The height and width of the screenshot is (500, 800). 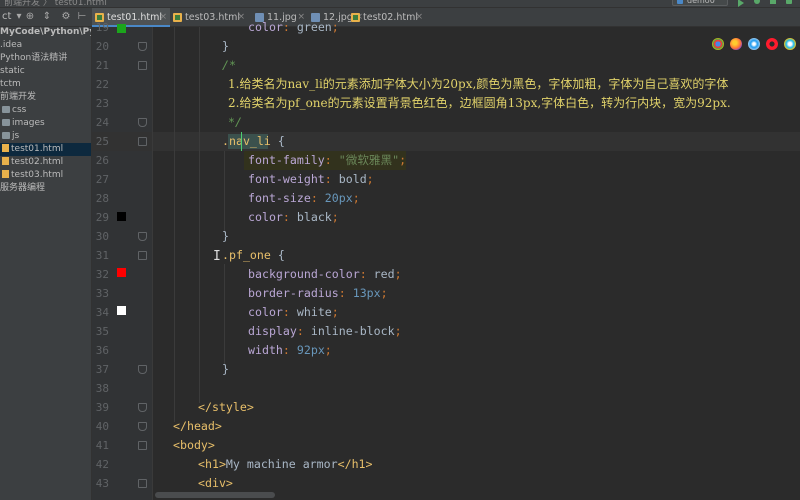 What do you see at coordinates (121, 216) in the screenshot?
I see `color-swatch-black` at bounding box center [121, 216].